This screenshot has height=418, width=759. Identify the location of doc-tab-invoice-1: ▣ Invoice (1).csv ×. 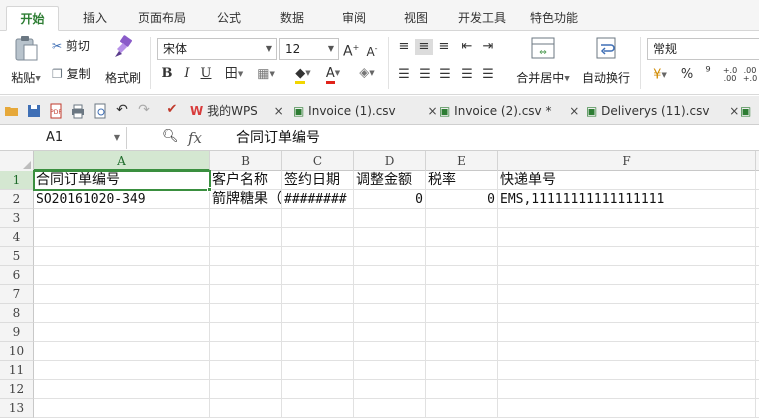
(365, 111).